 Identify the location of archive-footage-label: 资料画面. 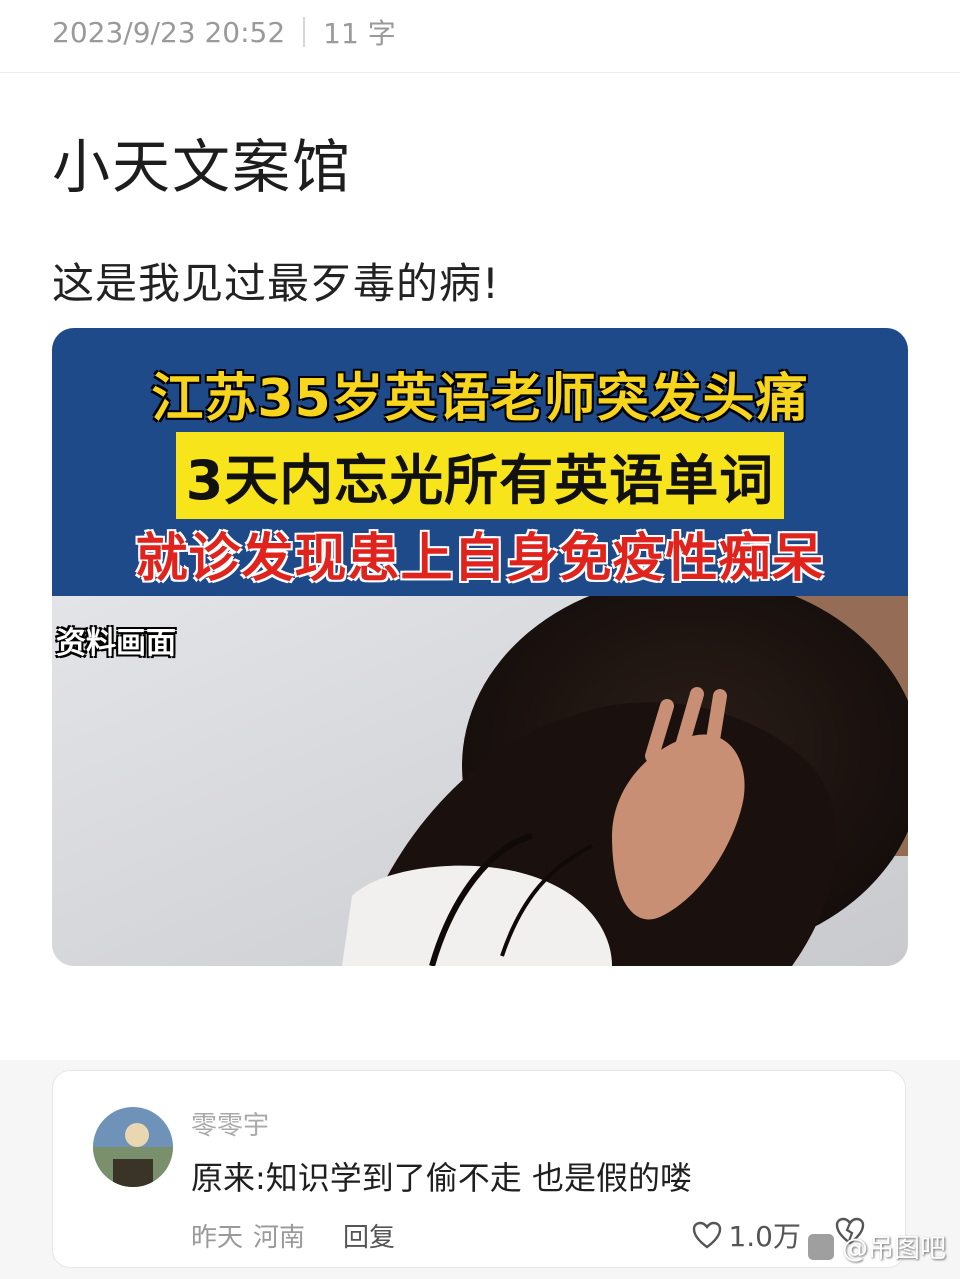
(116, 643).